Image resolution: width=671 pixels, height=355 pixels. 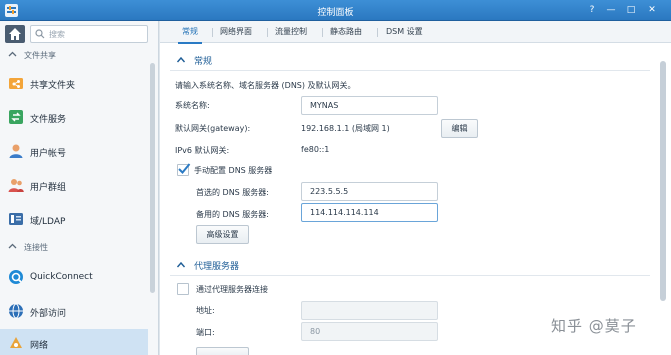 What do you see at coordinates (324, 105) in the screenshot?
I see `system-name-value: MYNAS` at bounding box center [324, 105].